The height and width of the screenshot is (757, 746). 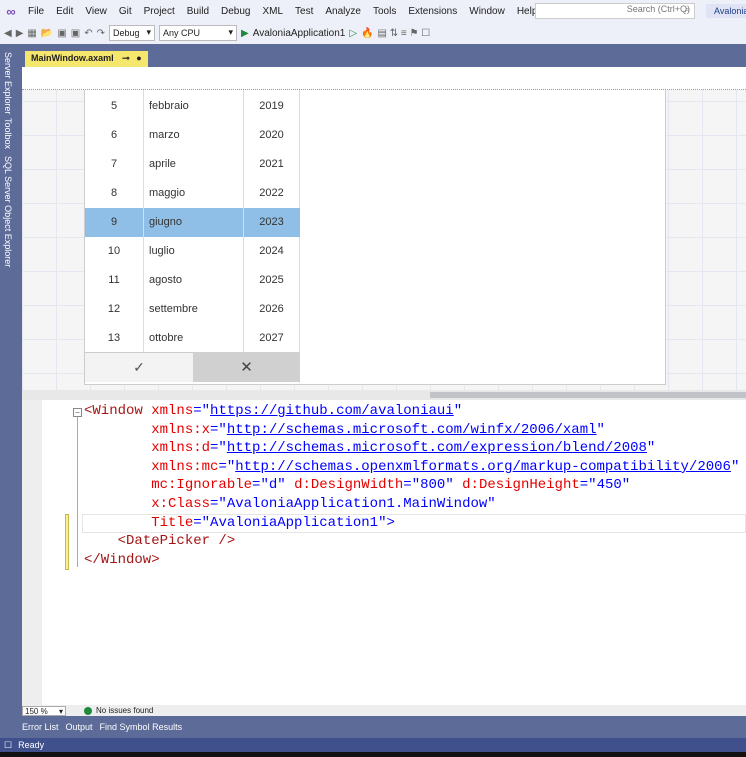 What do you see at coordinates (271, 222) in the screenshot?
I see `picker-year: 2023` at bounding box center [271, 222].